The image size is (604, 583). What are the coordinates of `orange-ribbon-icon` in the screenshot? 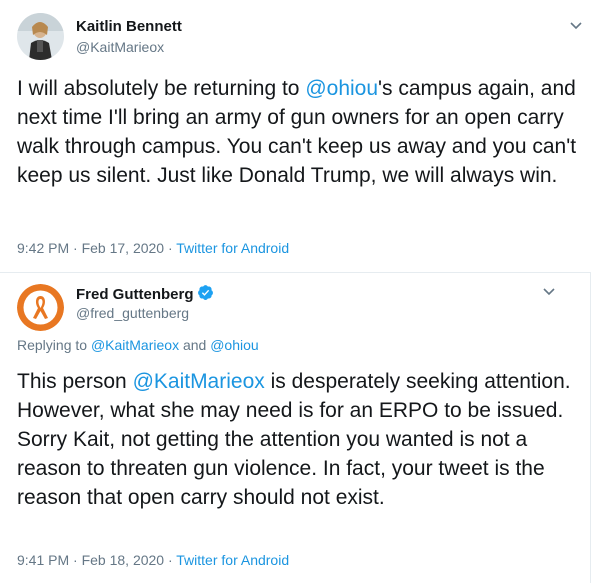 It's located at (40, 307).